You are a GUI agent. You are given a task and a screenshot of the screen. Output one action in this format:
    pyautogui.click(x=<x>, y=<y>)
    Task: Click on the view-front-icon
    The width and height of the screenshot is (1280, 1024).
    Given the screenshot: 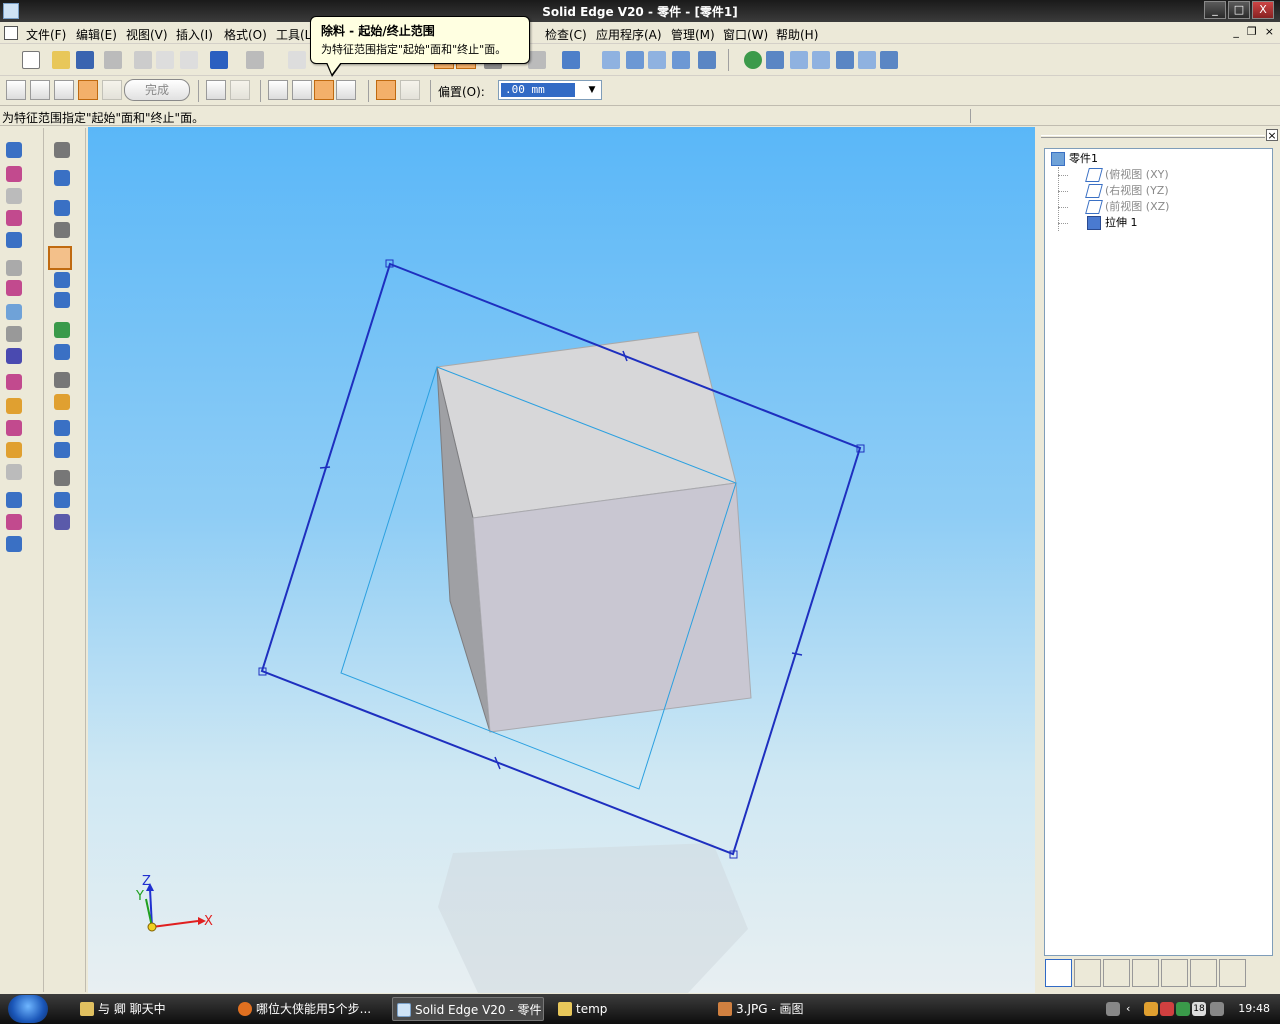 What is the action you would take?
    pyautogui.click(x=821, y=60)
    